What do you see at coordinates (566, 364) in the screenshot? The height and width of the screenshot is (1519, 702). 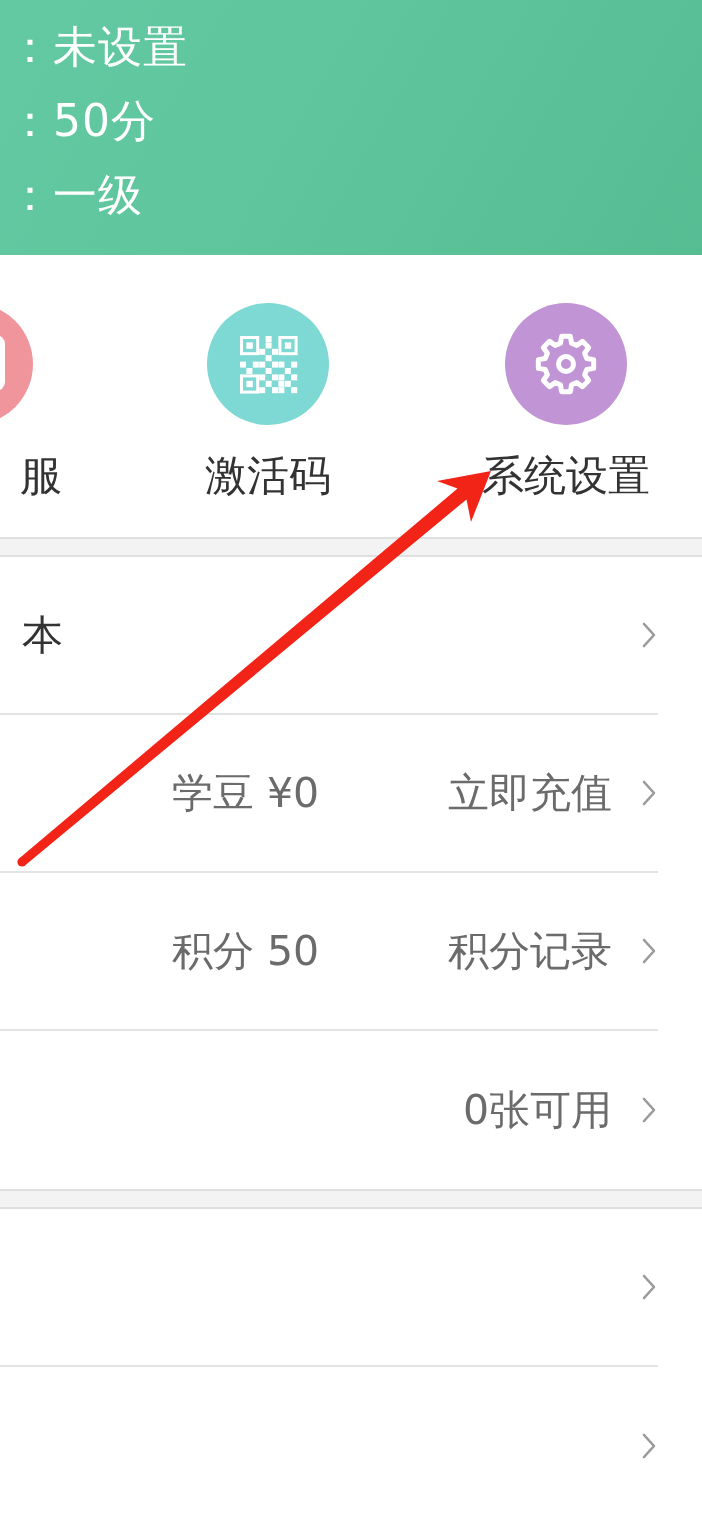 I see `settings-icon` at bounding box center [566, 364].